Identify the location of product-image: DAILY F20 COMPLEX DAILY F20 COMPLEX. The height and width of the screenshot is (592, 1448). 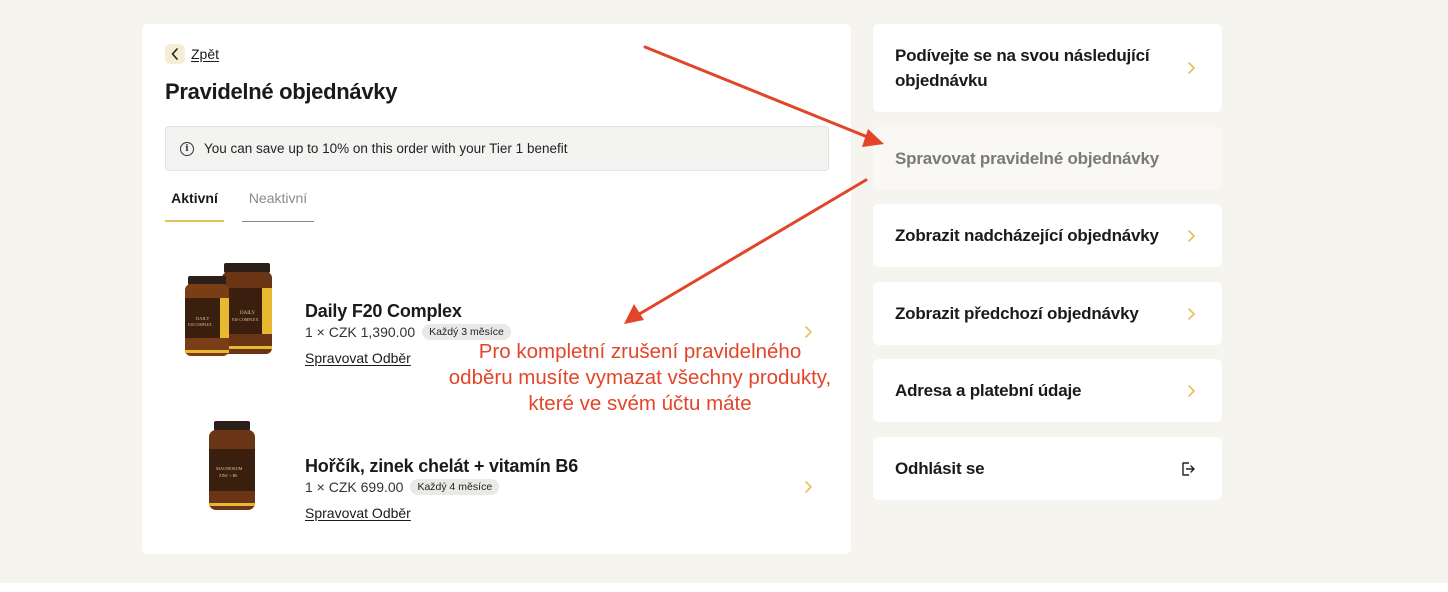
(228, 309).